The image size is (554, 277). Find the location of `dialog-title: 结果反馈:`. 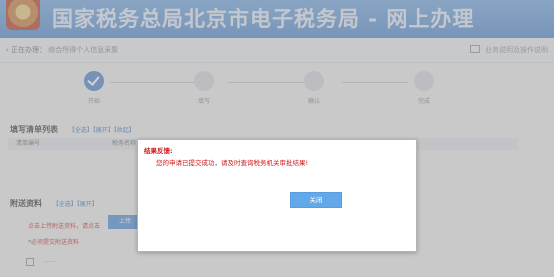

dialog-title: 结果反馈: is located at coordinates (158, 151).